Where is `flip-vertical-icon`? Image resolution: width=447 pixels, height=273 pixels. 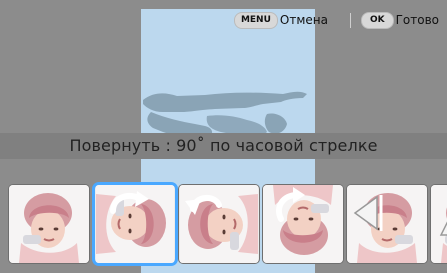
flip-vertical-icon is located at coordinates (443, 228).